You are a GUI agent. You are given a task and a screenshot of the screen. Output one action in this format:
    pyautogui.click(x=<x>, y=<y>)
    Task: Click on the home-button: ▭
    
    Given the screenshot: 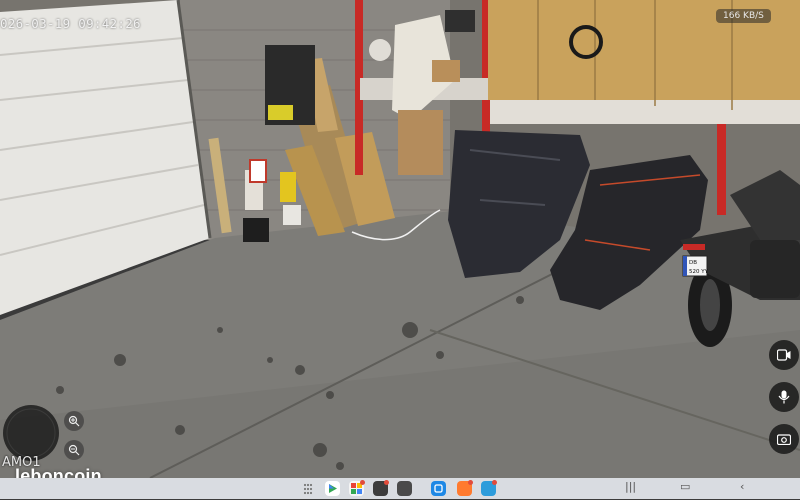 What is the action you would take?
    pyautogui.click(x=685, y=486)
    